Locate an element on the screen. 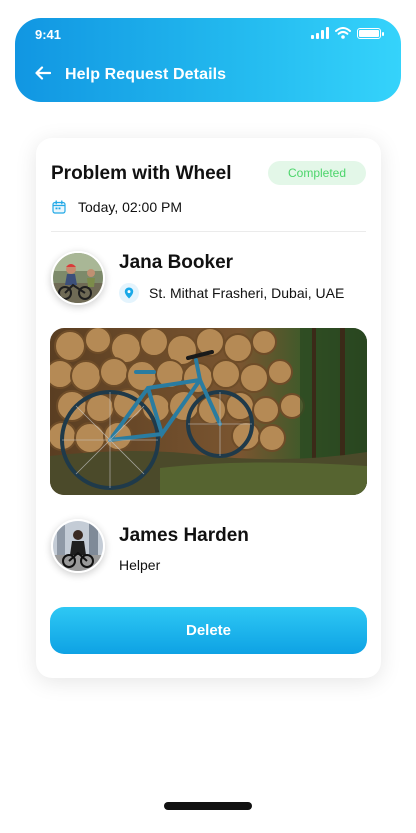 This screenshot has width=416, height=833. signal-icon is located at coordinates (320, 33).